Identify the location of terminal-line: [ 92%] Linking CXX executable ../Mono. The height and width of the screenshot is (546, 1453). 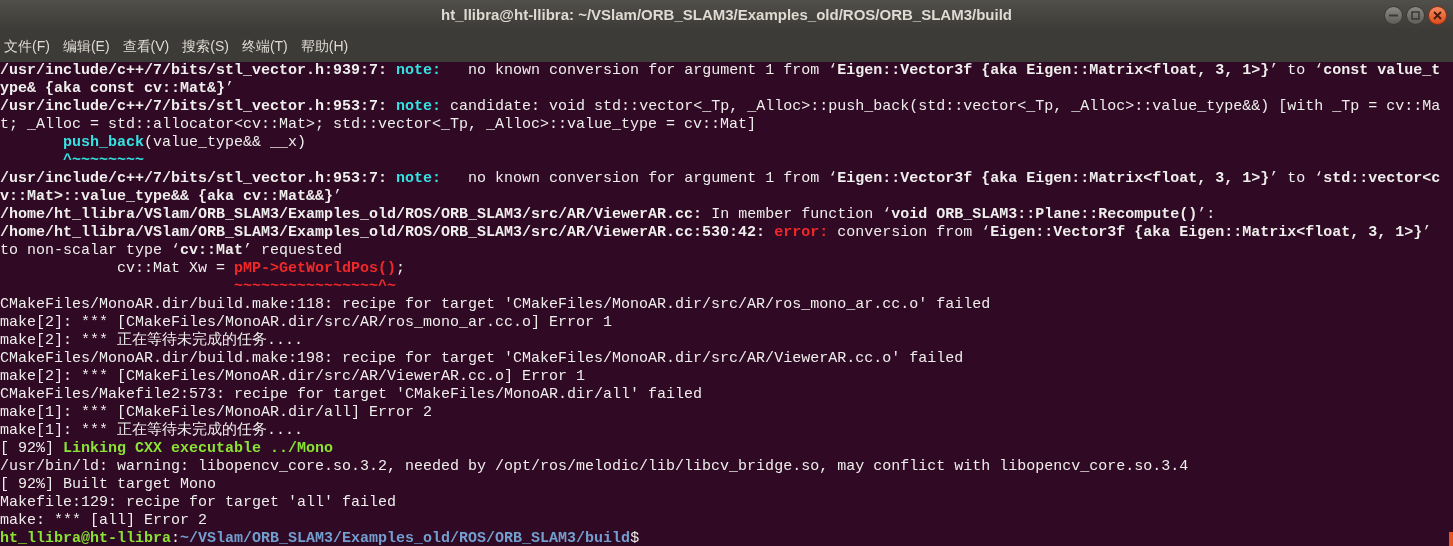
(167, 449).